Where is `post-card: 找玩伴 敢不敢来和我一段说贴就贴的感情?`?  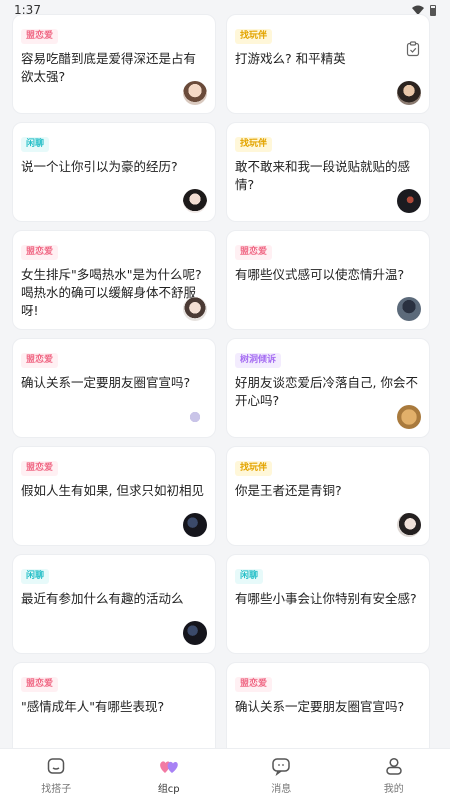 post-card: 找玩伴 敢不敢来和我一段说贴就贴的感情? is located at coordinates (328, 172).